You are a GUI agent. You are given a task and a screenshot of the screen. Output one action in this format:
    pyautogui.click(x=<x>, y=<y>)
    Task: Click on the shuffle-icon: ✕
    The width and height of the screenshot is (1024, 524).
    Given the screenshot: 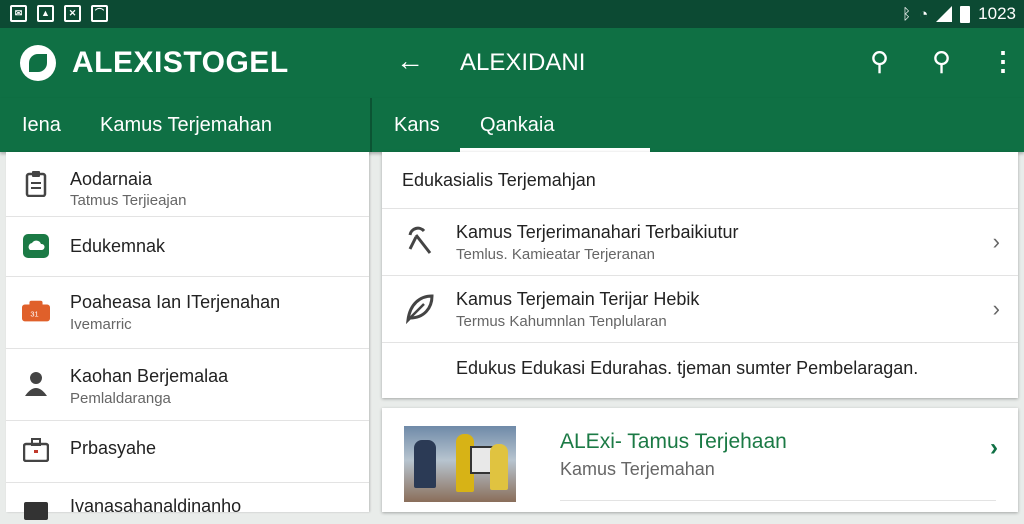 What is the action you would take?
    pyautogui.click(x=72, y=13)
    